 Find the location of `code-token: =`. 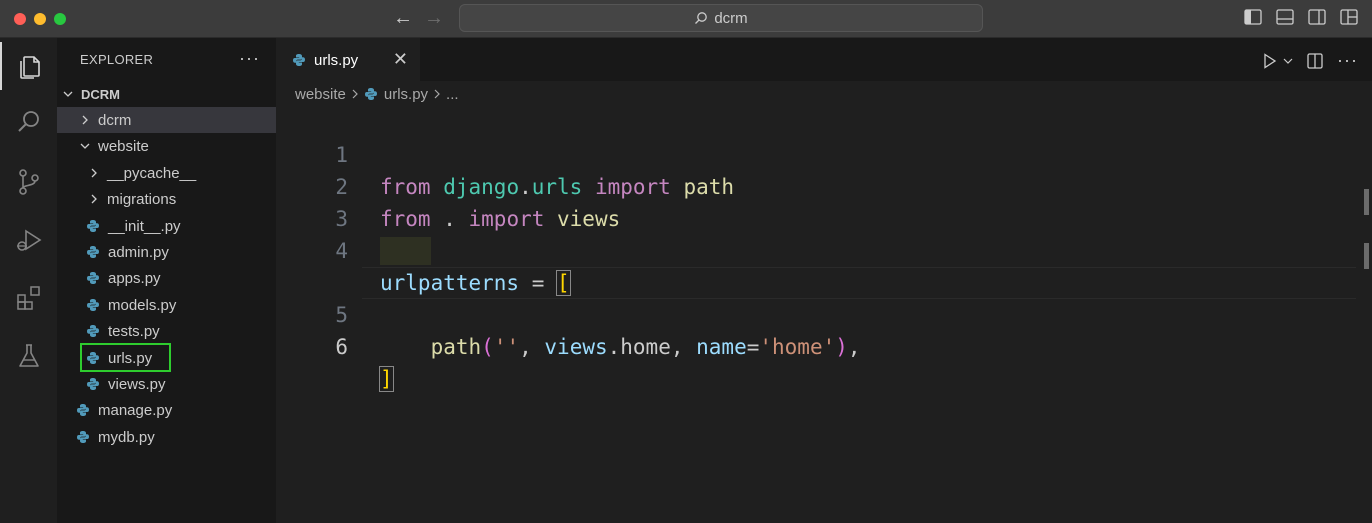

code-token: = is located at coordinates (753, 347).